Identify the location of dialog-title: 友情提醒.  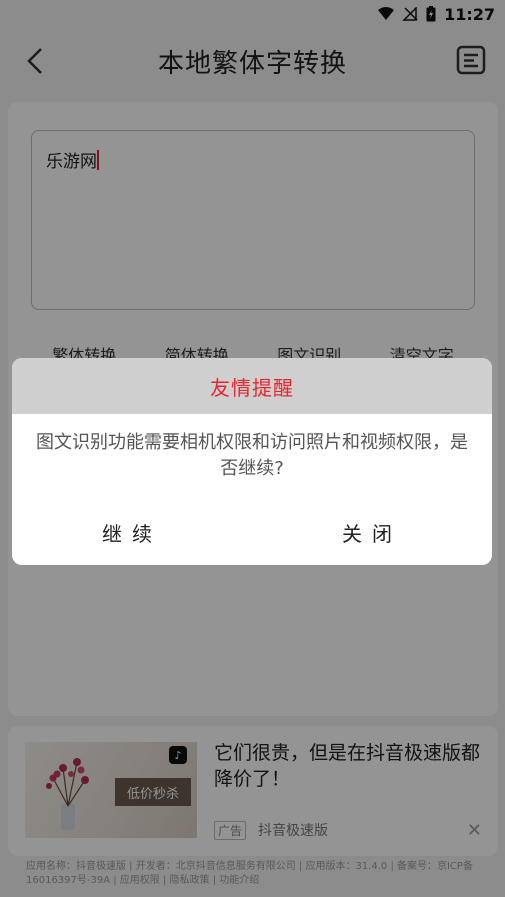
(252, 386).